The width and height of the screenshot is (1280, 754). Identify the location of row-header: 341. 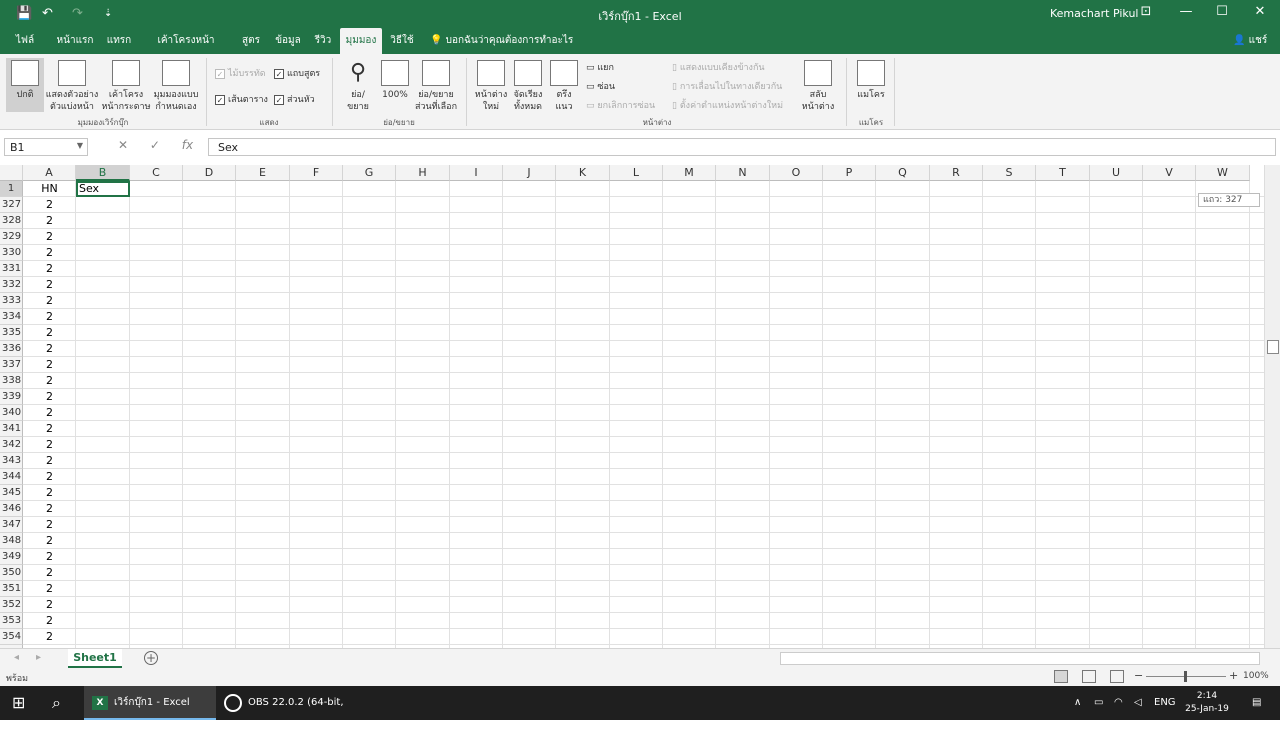
(11, 429).